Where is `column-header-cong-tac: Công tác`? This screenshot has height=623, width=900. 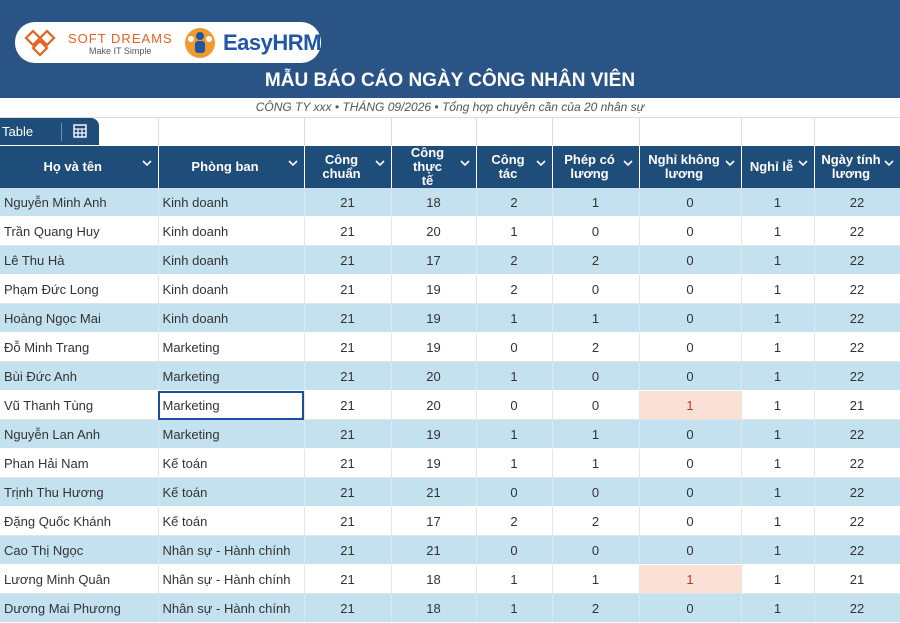 column-header-cong-tac: Công tác is located at coordinates (514, 166).